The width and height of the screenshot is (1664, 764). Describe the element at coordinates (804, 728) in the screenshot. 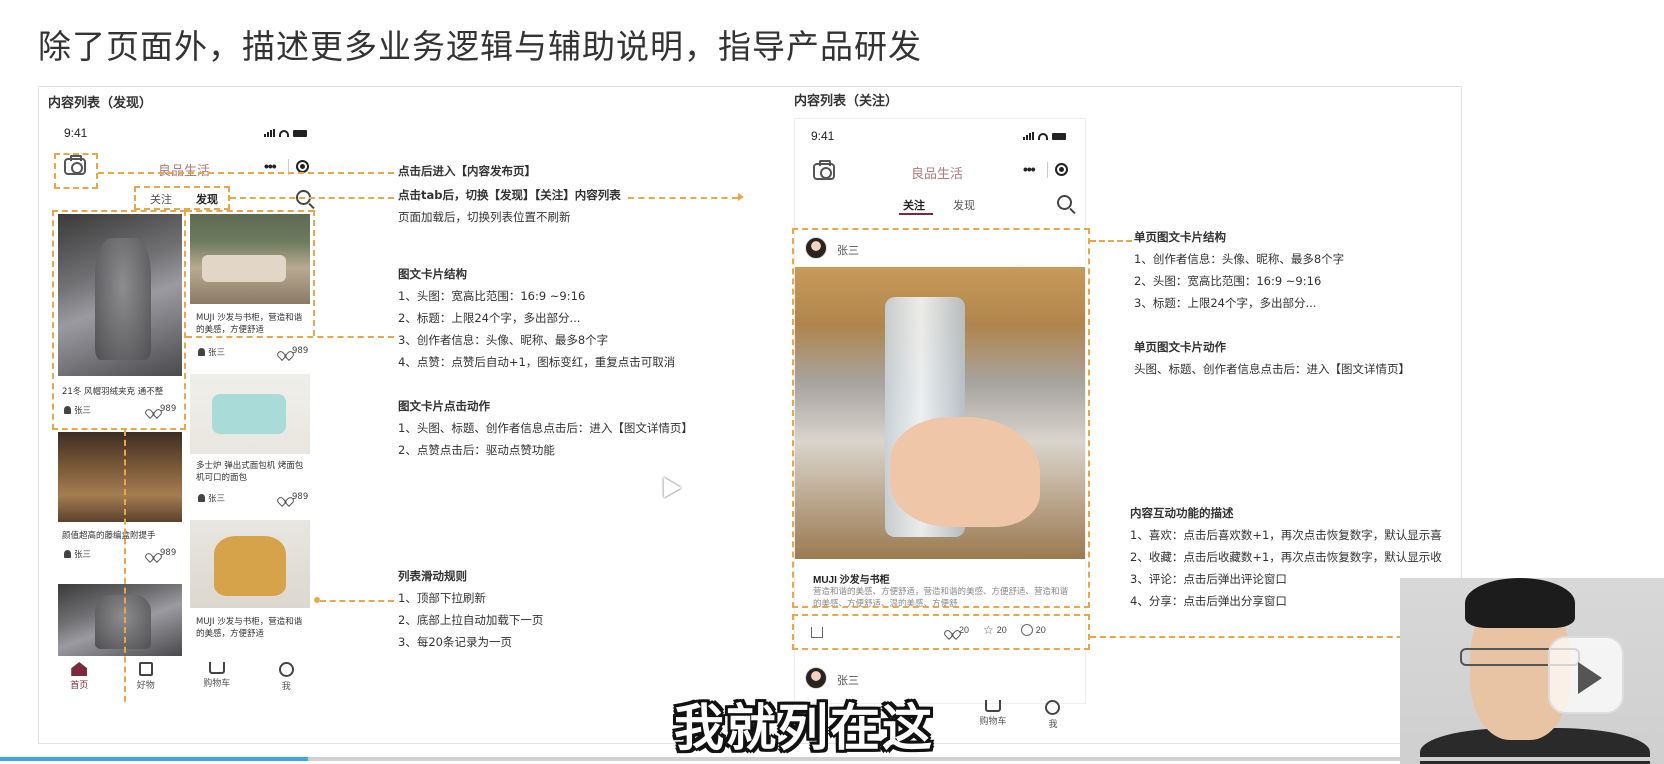

I see `video-subtitle: 我就列在这` at that location.